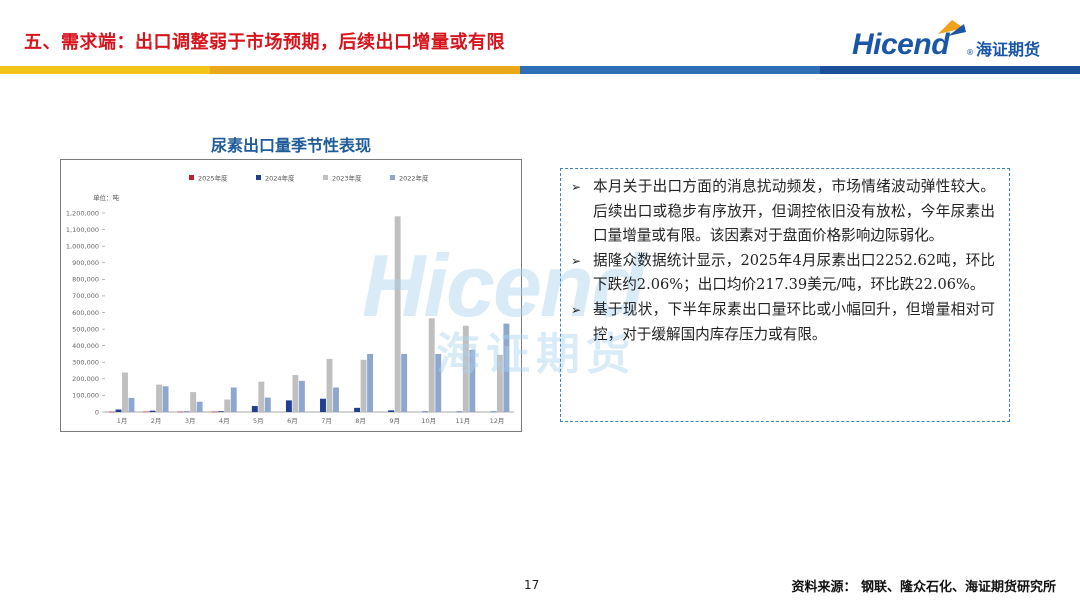 The image size is (1080, 608). I want to click on x-tick-label: 3月, so click(190, 421).